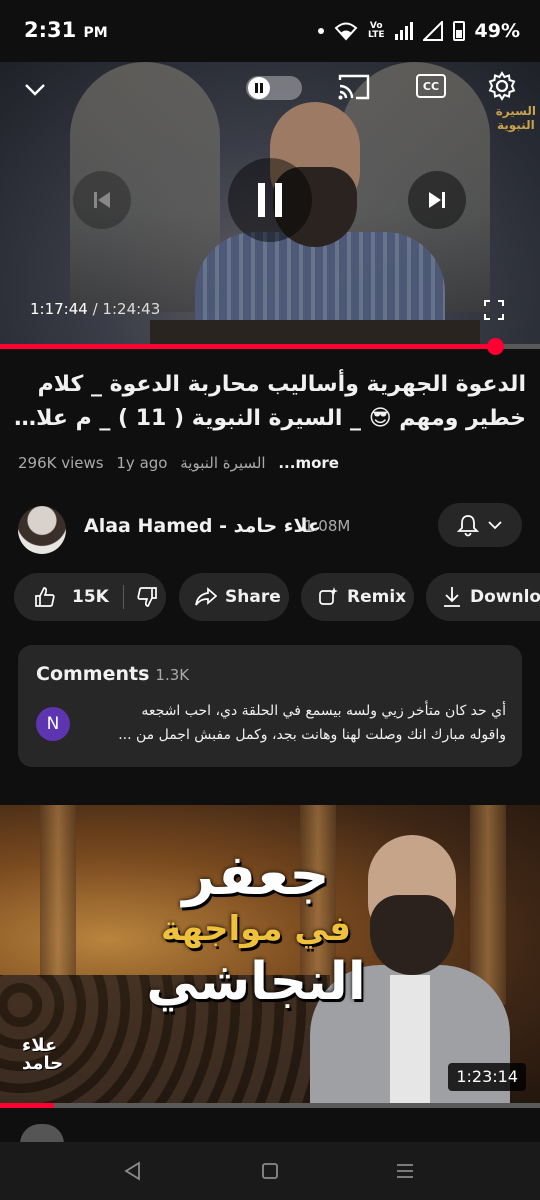 This screenshot has height=1200, width=540. I want to click on like-dislike-pill: 15K, so click(90, 597).